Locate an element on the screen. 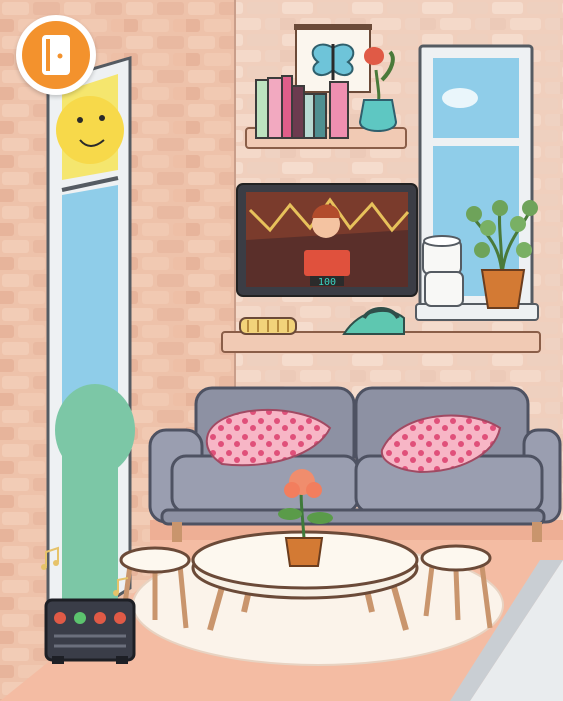  door-exit-icon is located at coordinates (56, 55).